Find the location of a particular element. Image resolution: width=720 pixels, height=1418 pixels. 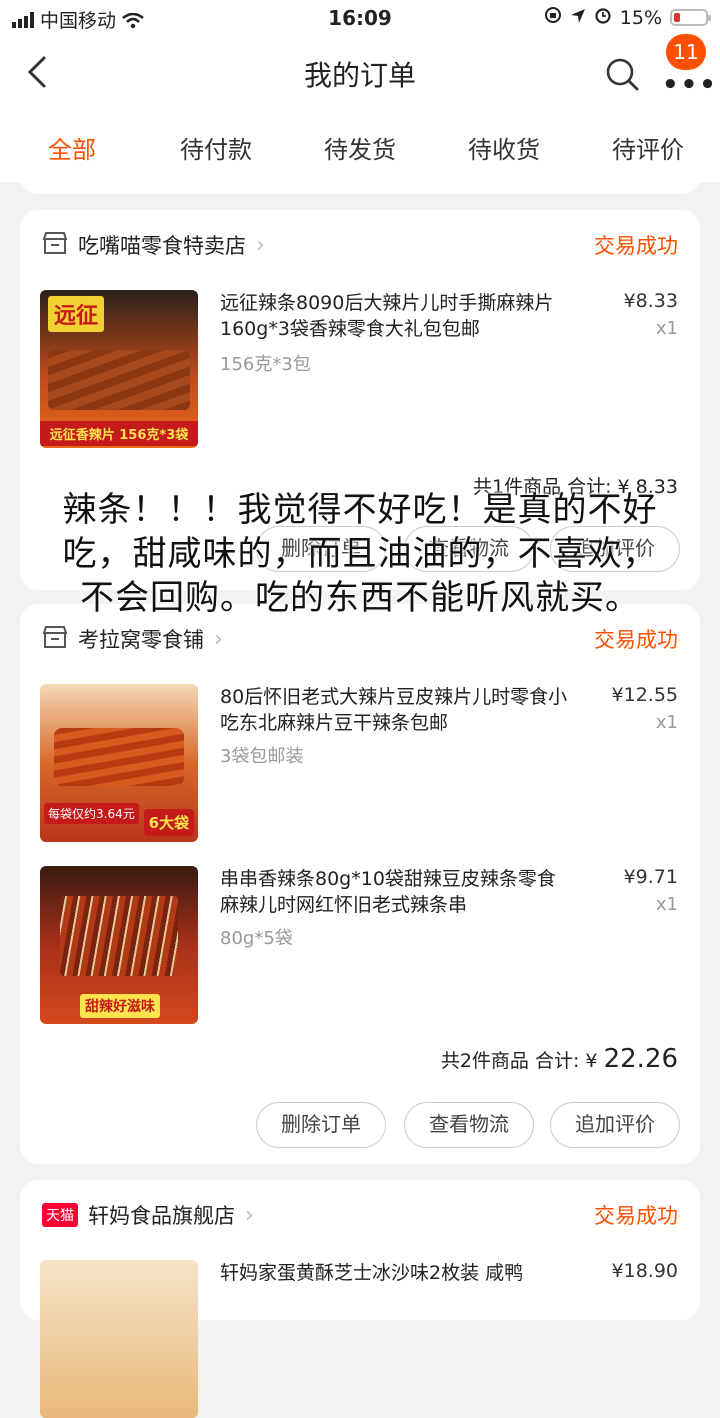

product-name: 串串香辣条80g*10袋甜辣豆皮辣条零食麻辣儿时网红怀旧老式辣条串 is located at coordinates (395, 892).